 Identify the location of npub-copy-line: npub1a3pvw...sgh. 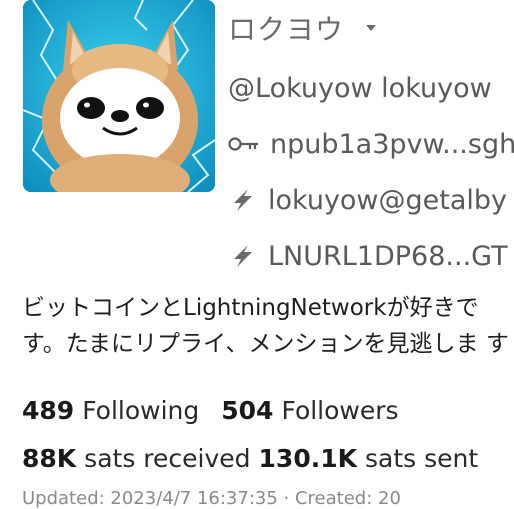
(371, 144).